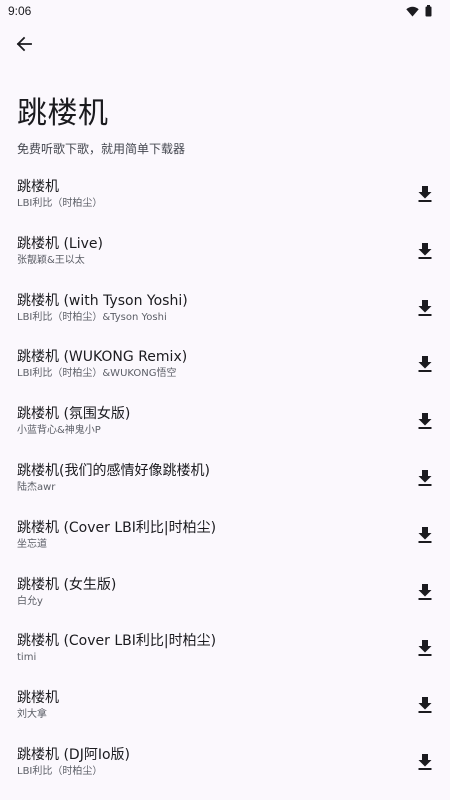 The width and height of the screenshot is (450, 800). Describe the element at coordinates (225, 193) in the screenshot. I see `song-list-item: 跳楼机 LBI利比（时柏尘）` at that location.